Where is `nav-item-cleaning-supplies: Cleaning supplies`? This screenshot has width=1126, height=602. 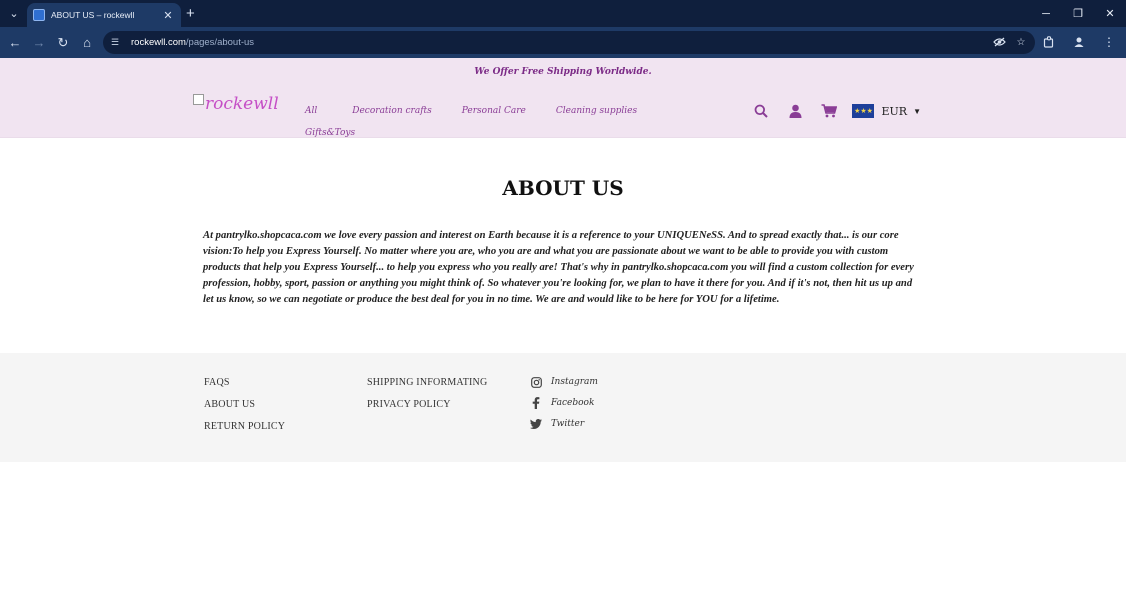 nav-item-cleaning-supplies: Cleaning supplies is located at coordinates (596, 111).